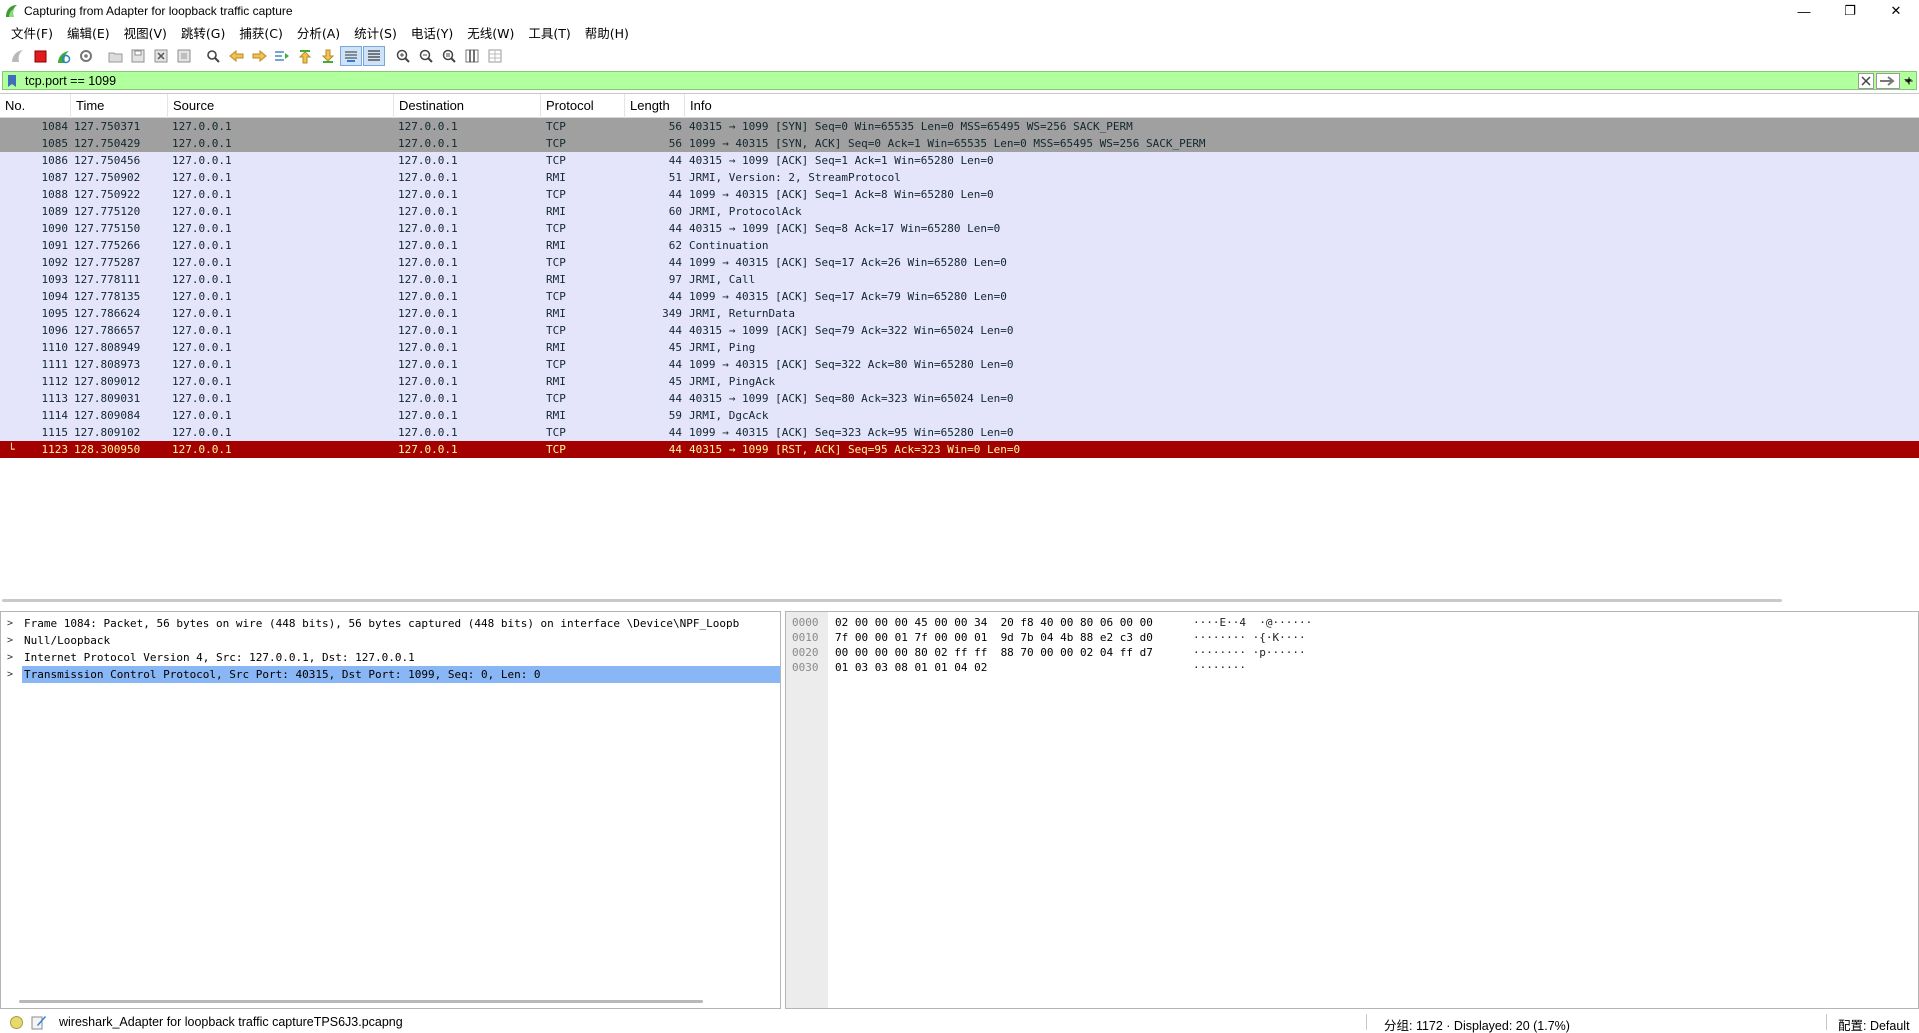  Describe the element at coordinates (1866, 80) in the screenshot. I see `clear-filter-icon` at that location.